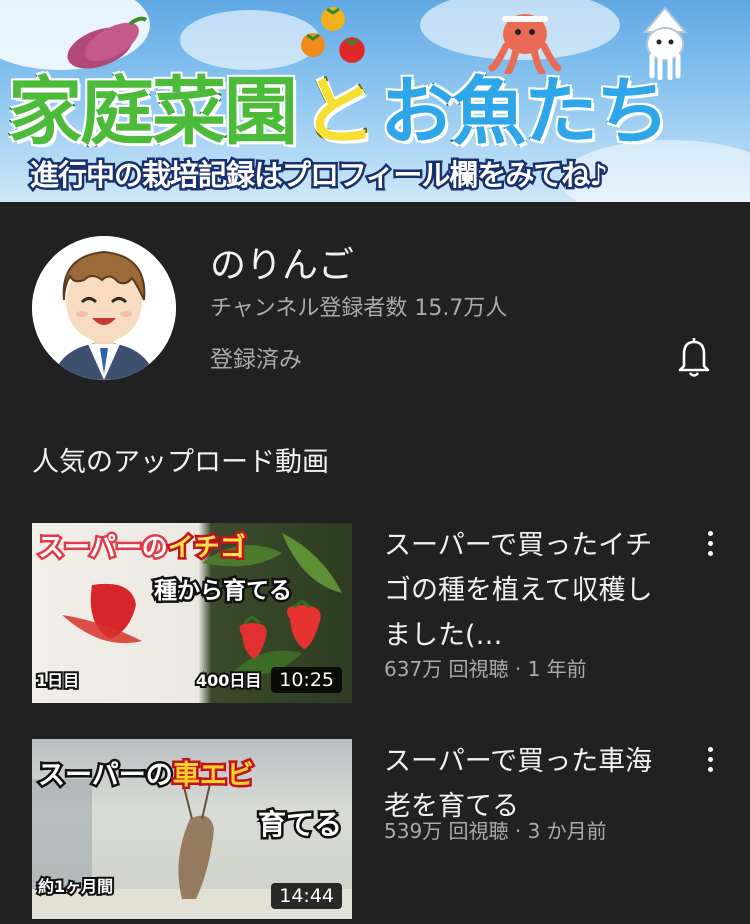 This screenshot has width=750, height=924. Describe the element at coordinates (694, 356) in the screenshot. I see `bell-icon` at that location.